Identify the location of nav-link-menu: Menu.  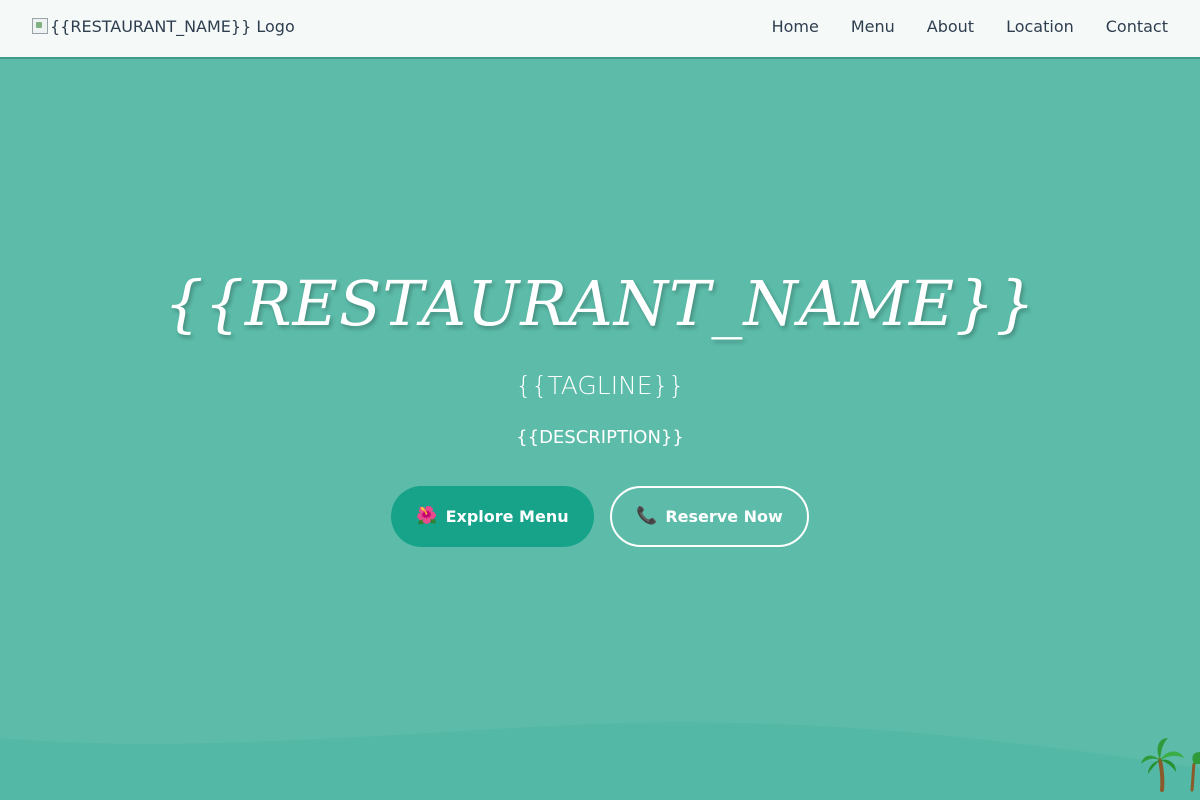
(873, 26).